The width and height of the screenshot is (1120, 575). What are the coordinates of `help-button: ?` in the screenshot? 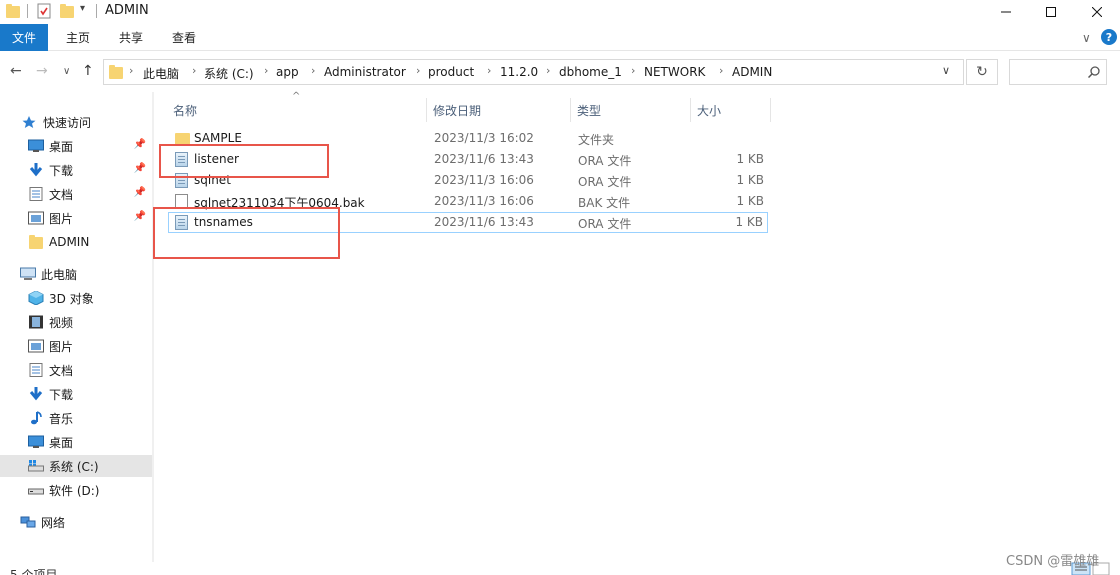 It's located at (1109, 37).